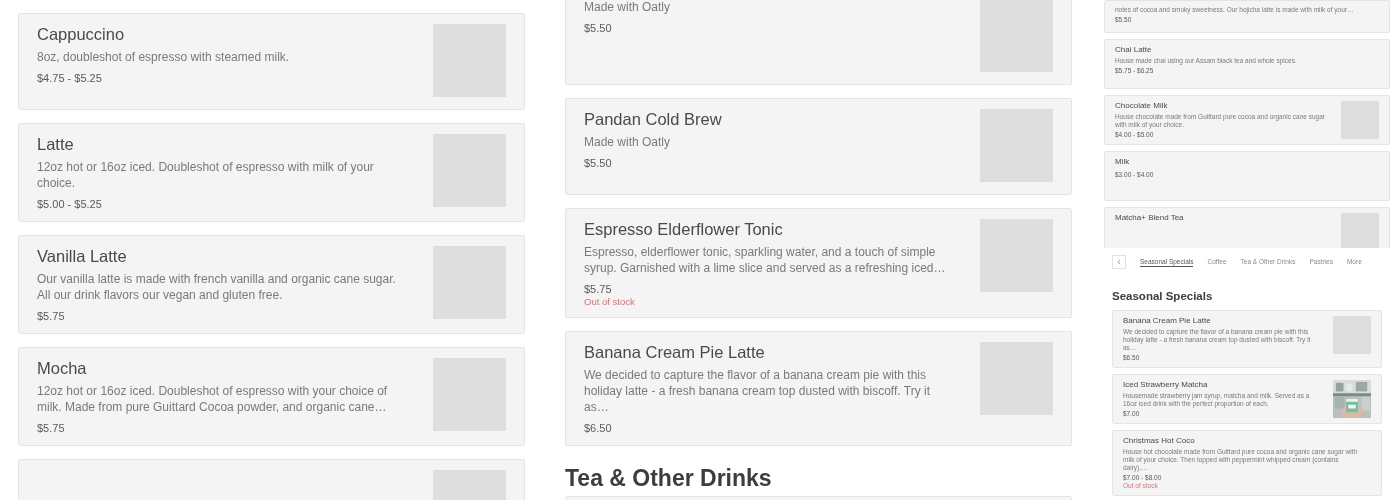 The height and width of the screenshot is (500, 1400). I want to click on nav-icon-button, so click(1119, 262).